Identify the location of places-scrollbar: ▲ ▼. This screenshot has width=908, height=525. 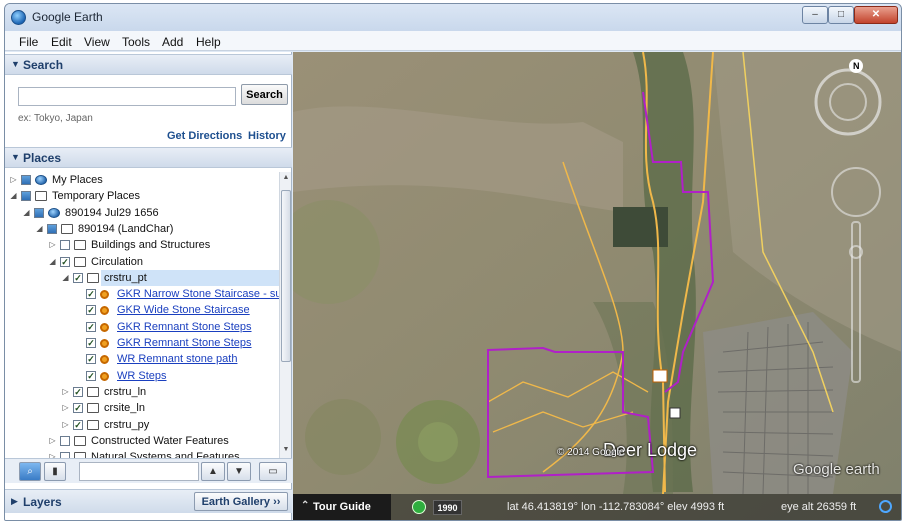
(285, 315).